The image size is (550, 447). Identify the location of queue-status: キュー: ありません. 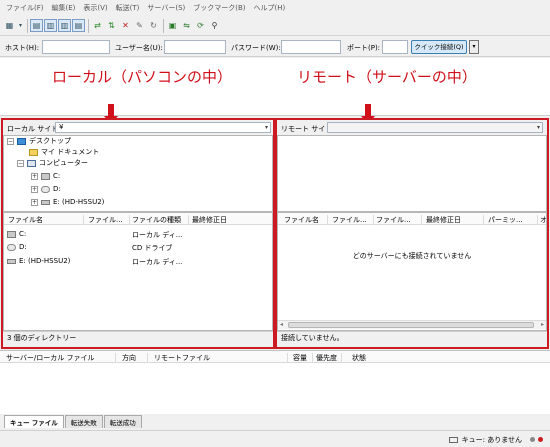
(485, 440).